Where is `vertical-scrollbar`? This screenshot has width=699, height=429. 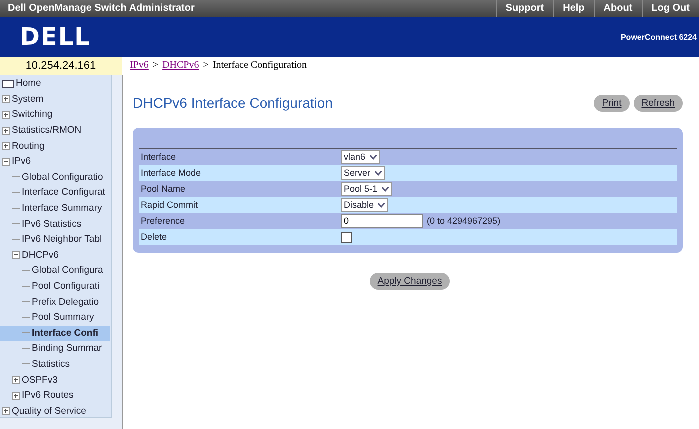
vertical-scrollbar is located at coordinates (116, 246).